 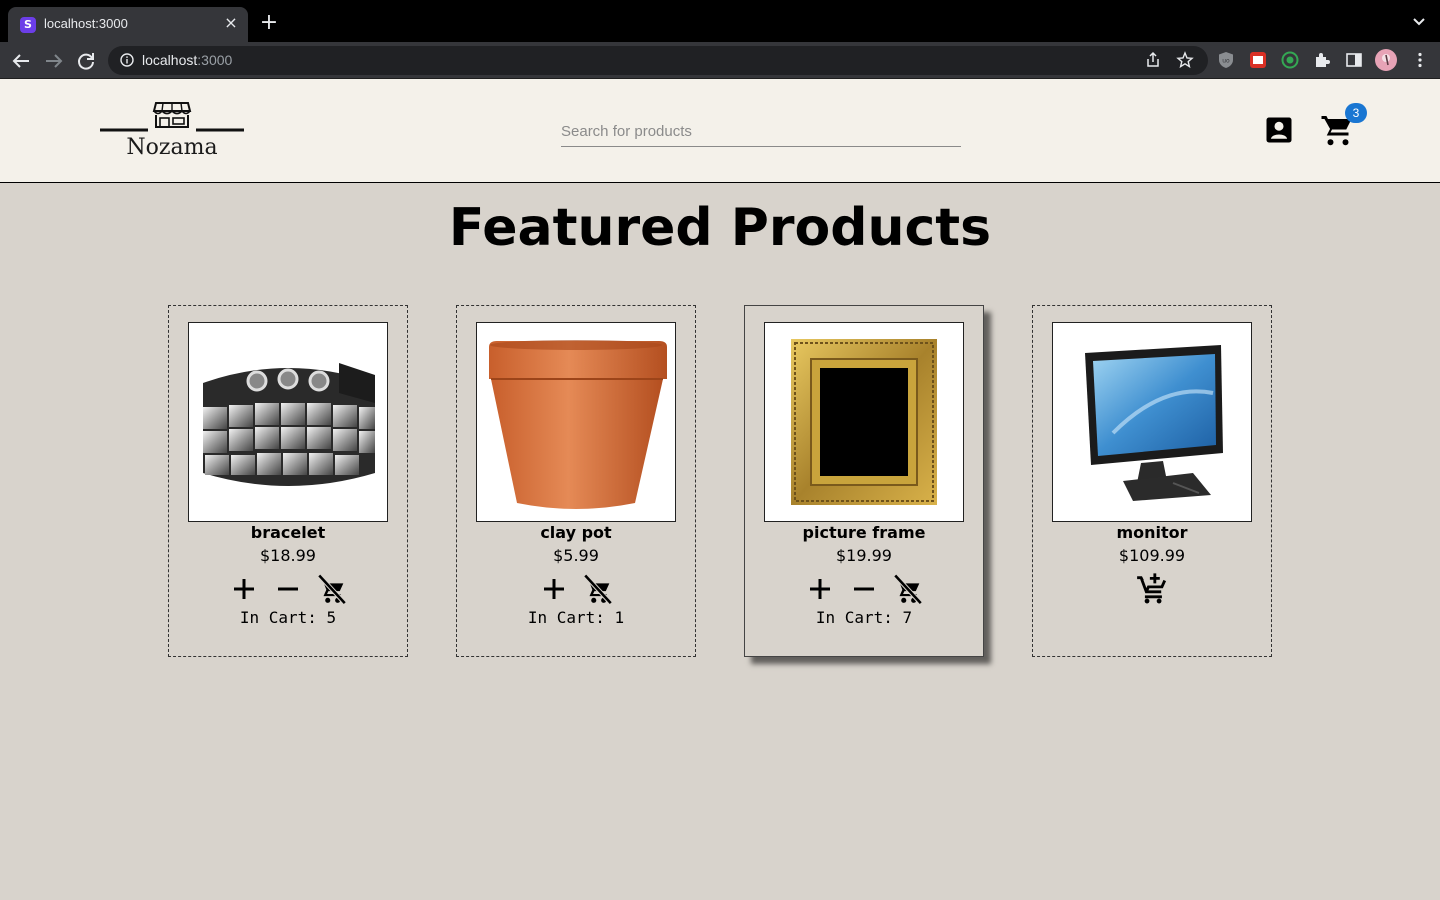 What do you see at coordinates (576, 617) in the screenshot?
I see `in-cart-quantity: In Cart: 1` at bounding box center [576, 617].